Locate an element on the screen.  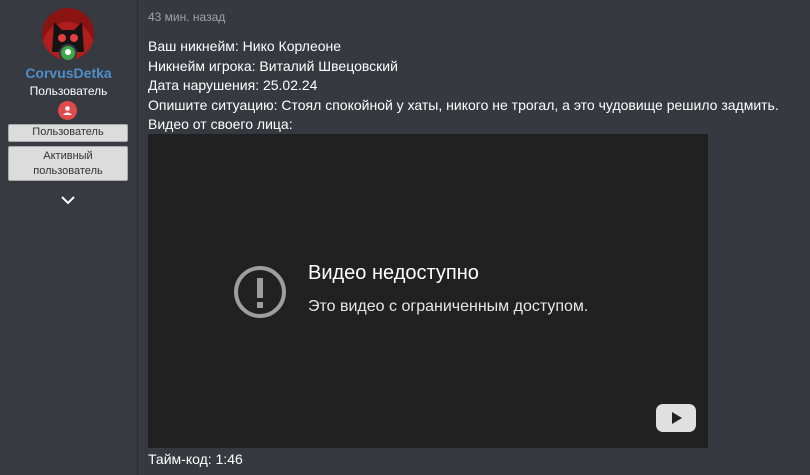
timecode-line: Тайм-код: 1:46 is located at coordinates (195, 459).